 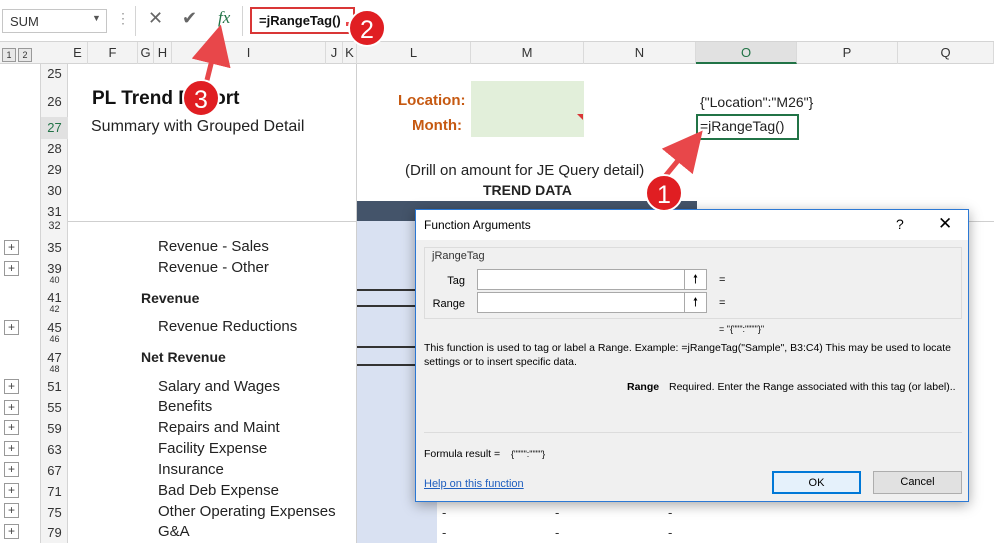 What do you see at coordinates (201, 98) in the screenshot?
I see `callout-badge-3: 3` at bounding box center [201, 98].